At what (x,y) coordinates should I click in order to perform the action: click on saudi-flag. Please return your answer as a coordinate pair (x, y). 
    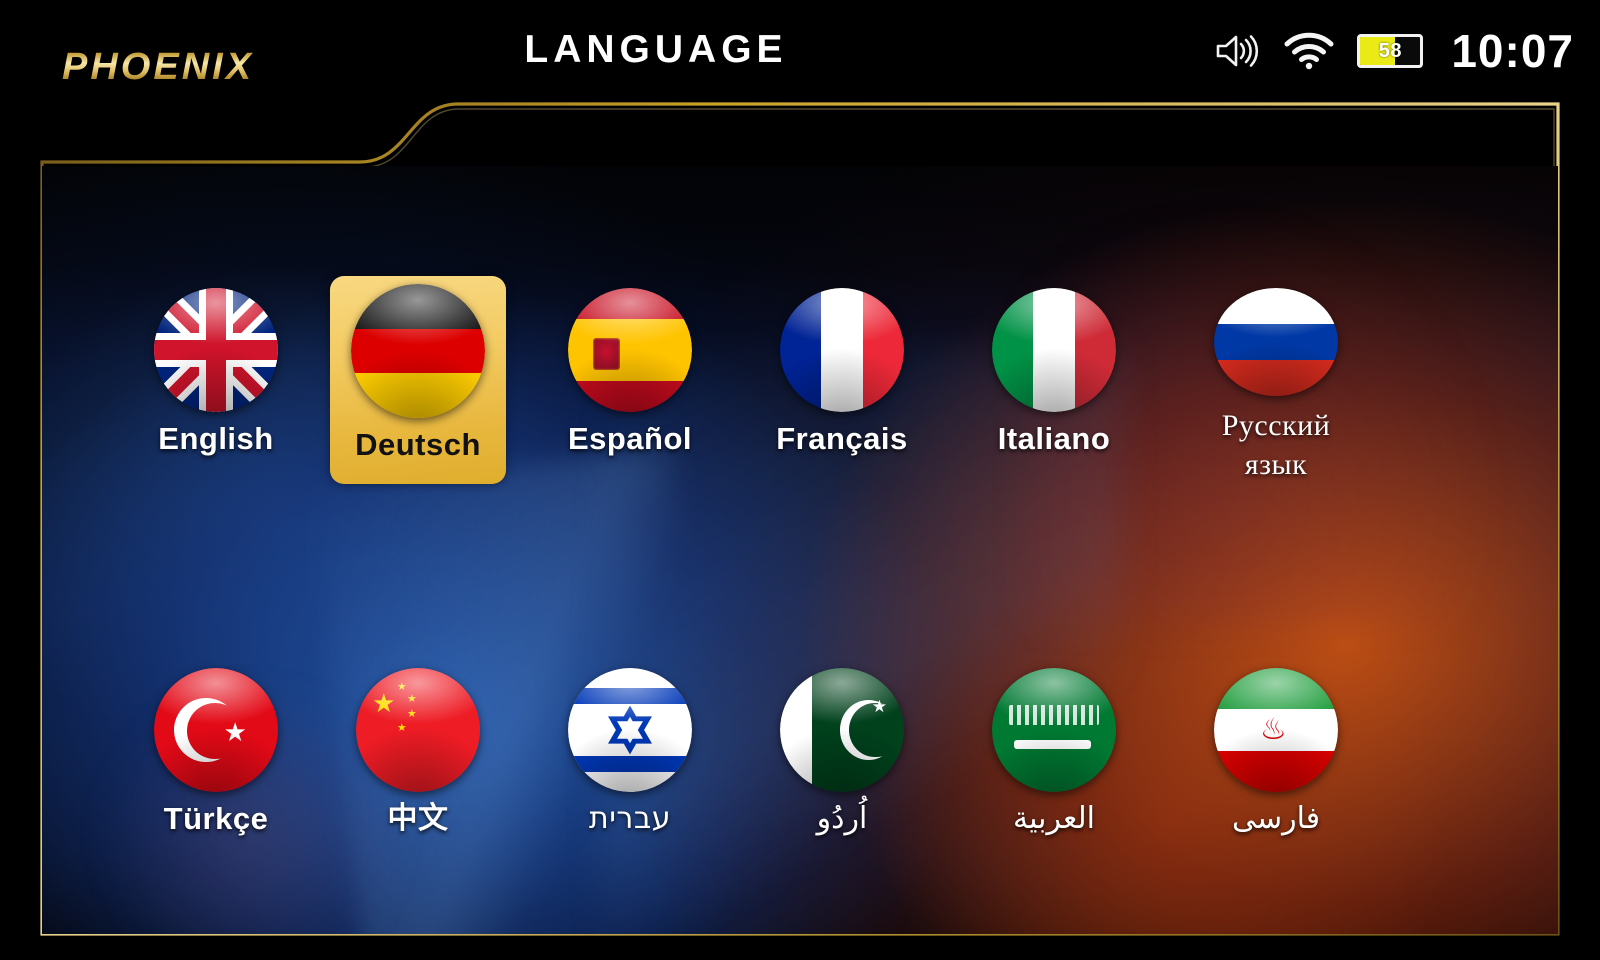
    Looking at the image, I should click on (1054, 730).